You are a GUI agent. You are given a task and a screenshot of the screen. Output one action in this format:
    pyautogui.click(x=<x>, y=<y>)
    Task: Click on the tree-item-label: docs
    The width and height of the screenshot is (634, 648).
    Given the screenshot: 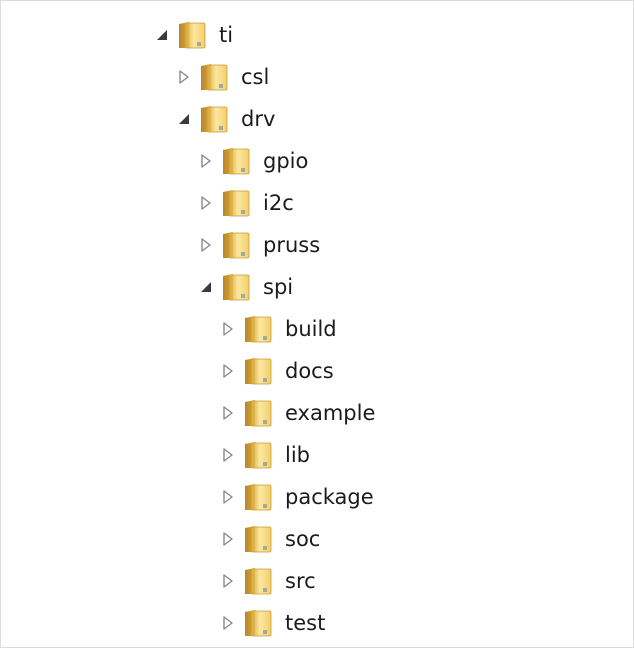 What is the action you would take?
    pyautogui.click(x=309, y=371)
    